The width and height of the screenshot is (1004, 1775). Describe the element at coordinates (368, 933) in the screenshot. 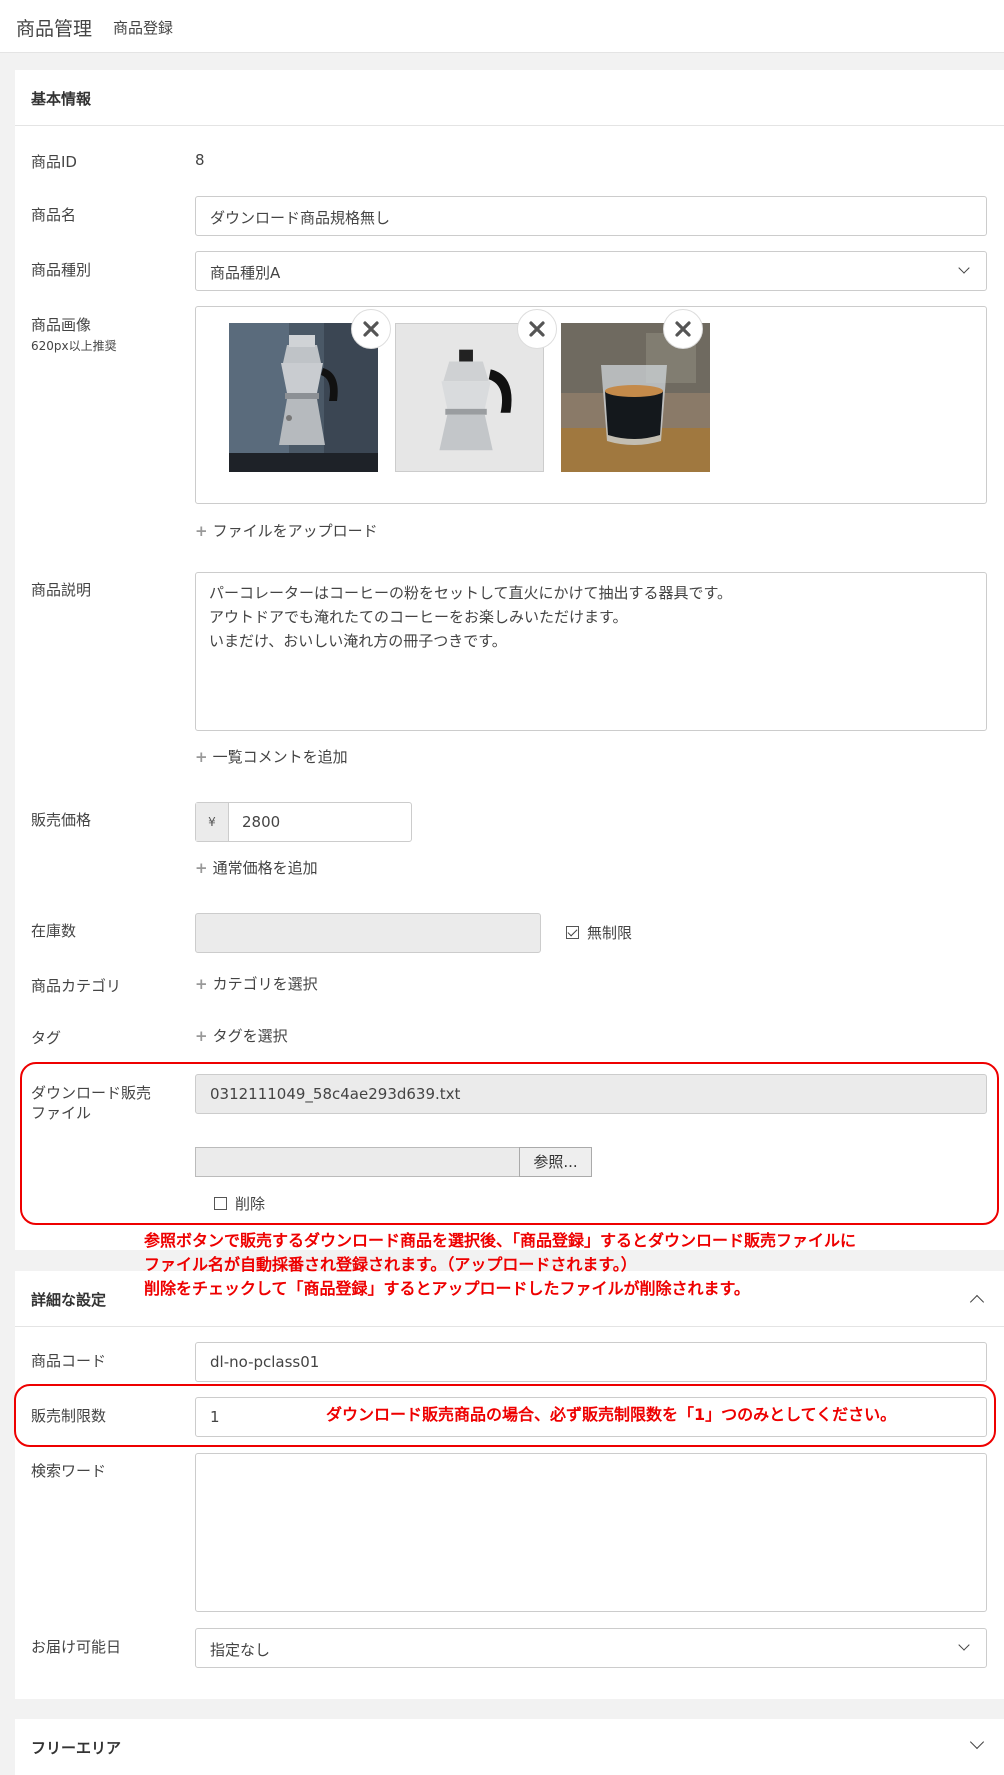

I see `stock-input` at that location.